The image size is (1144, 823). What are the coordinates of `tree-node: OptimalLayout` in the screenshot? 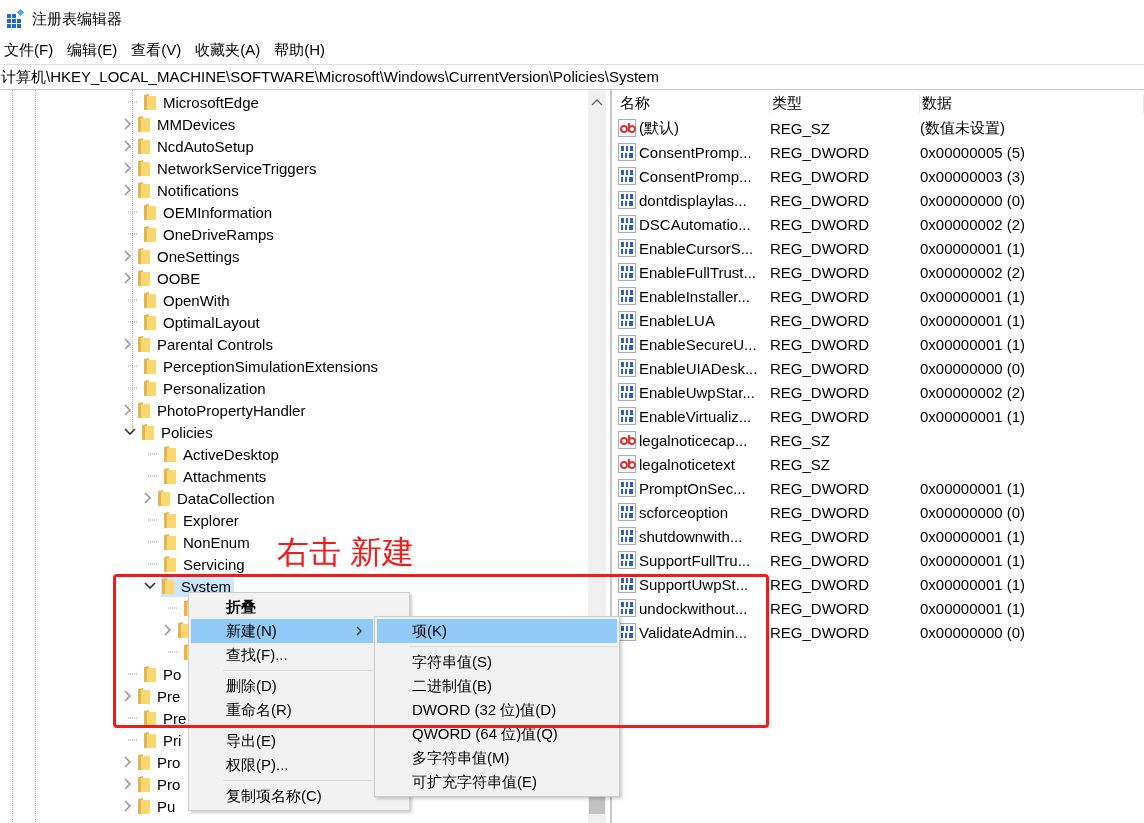 It's located at (203, 322).